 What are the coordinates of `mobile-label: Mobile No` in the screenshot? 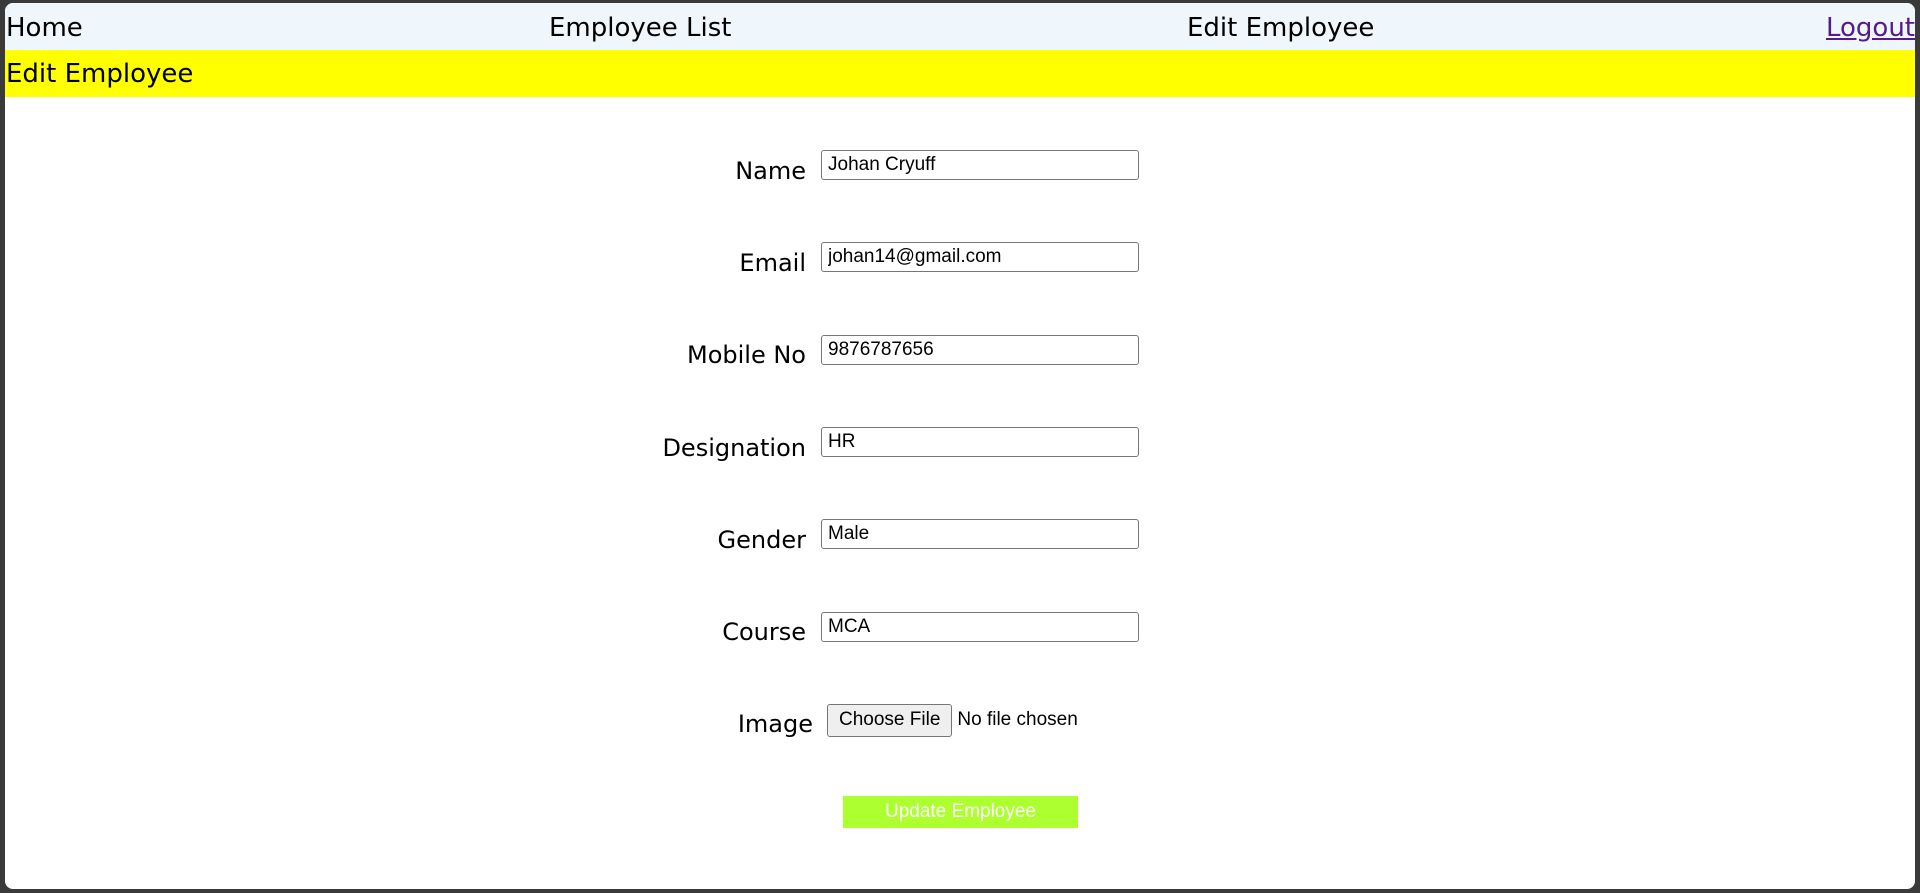 It's located at (746, 355).